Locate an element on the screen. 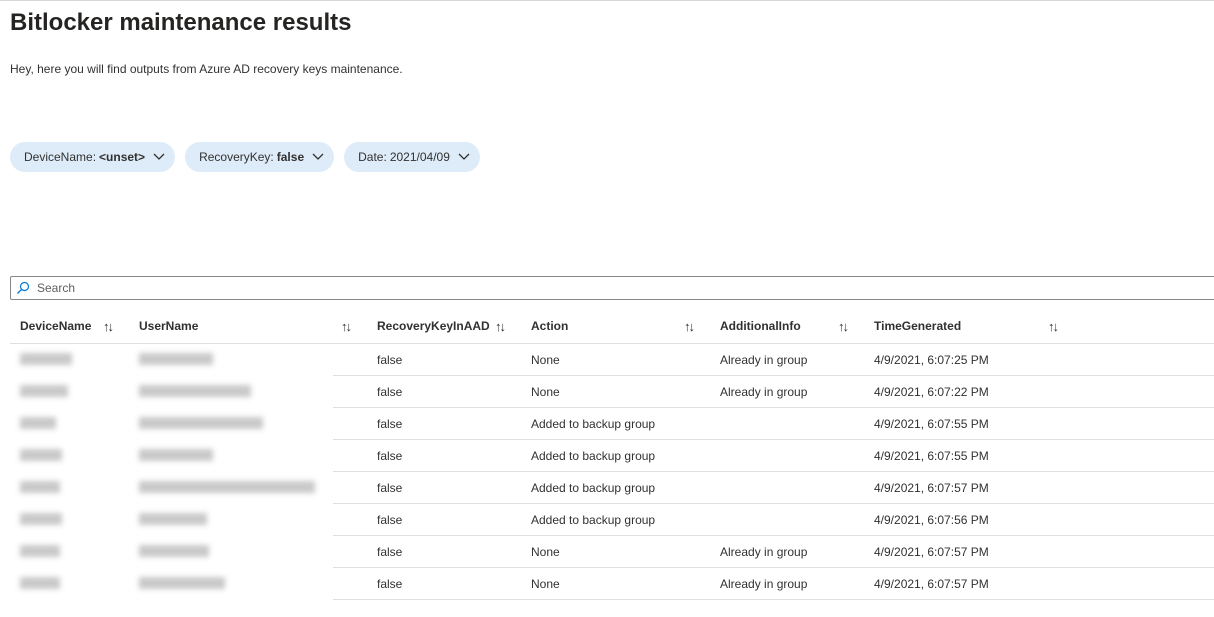 The height and width of the screenshot is (617, 1214). filter-label: Date: is located at coordinates (372, 157).